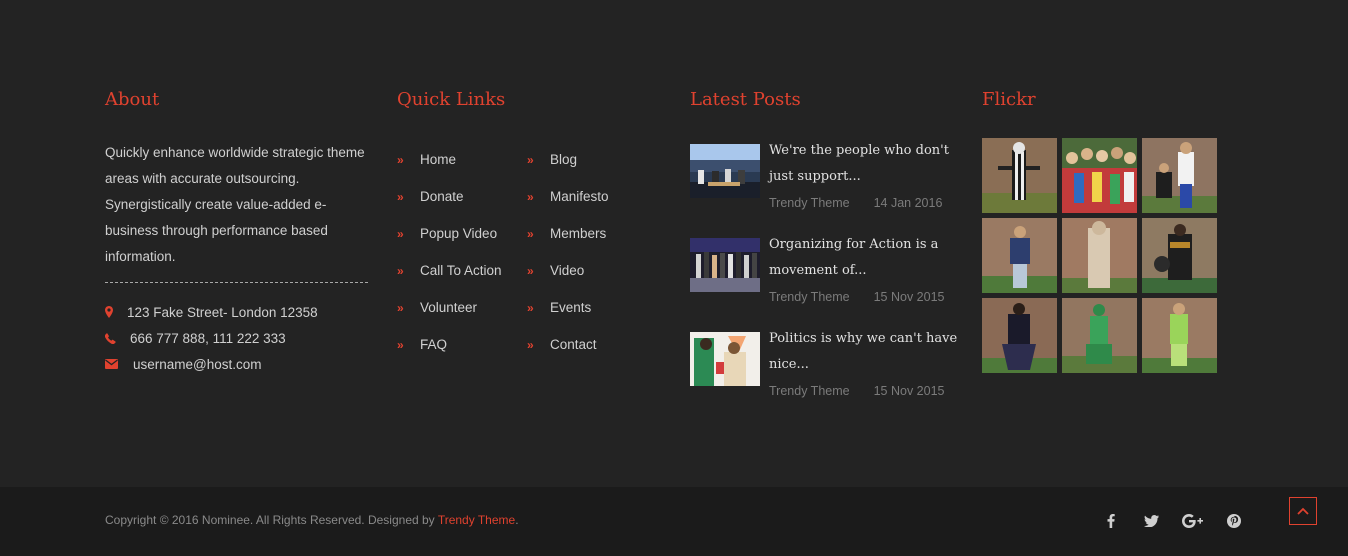  Describe the element at coordinates (592, 159) in the screenshot. I see `quick-link: » Blog` at that location.